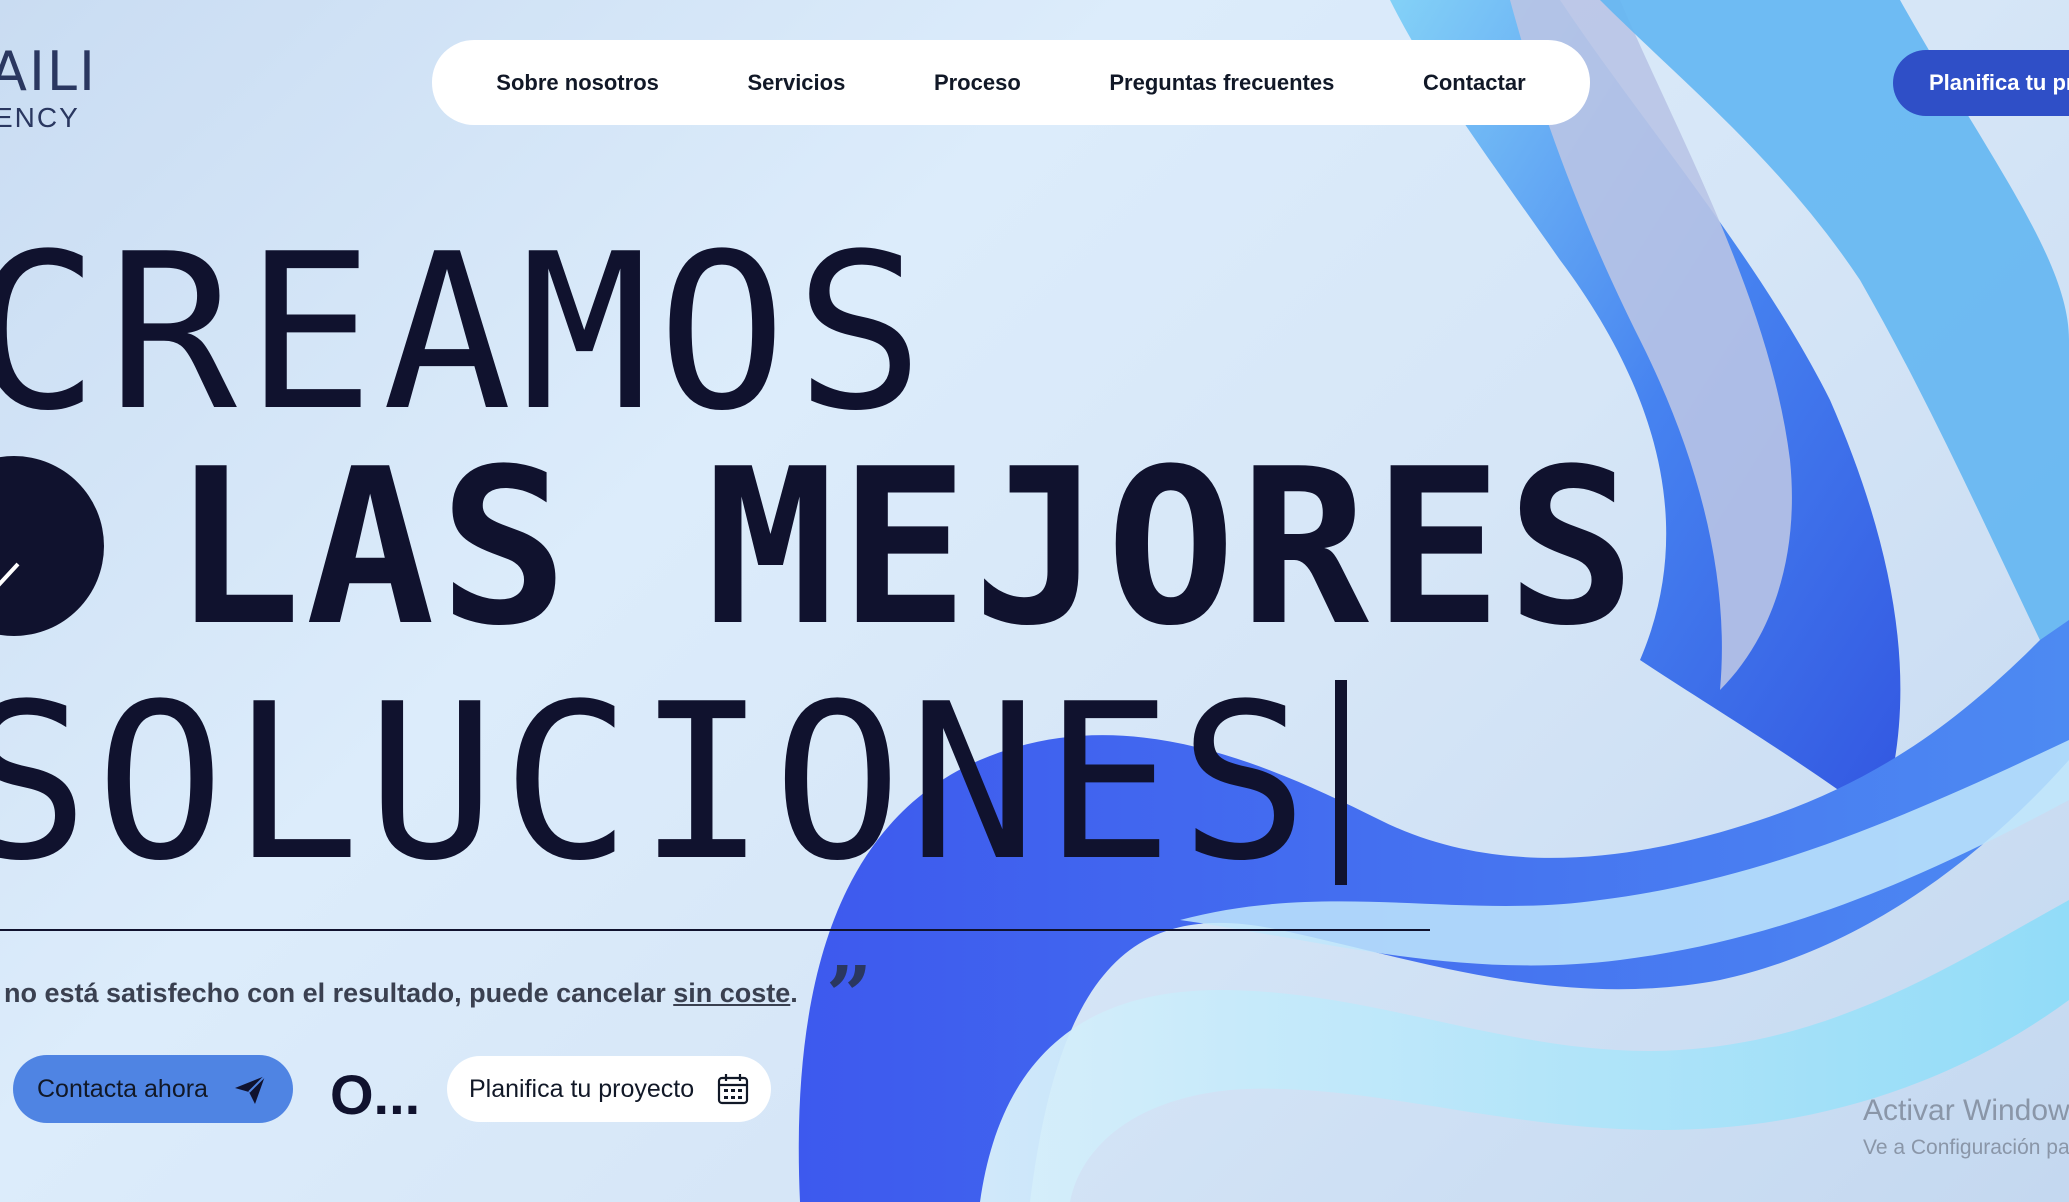 The width and height of the screenshot is (2069, 1202). What do you see at coordinates (582, 1088) in the screenshot?
I see `plan-project-label: Planifica tu proyecto` at bounding box center [582, 1088].